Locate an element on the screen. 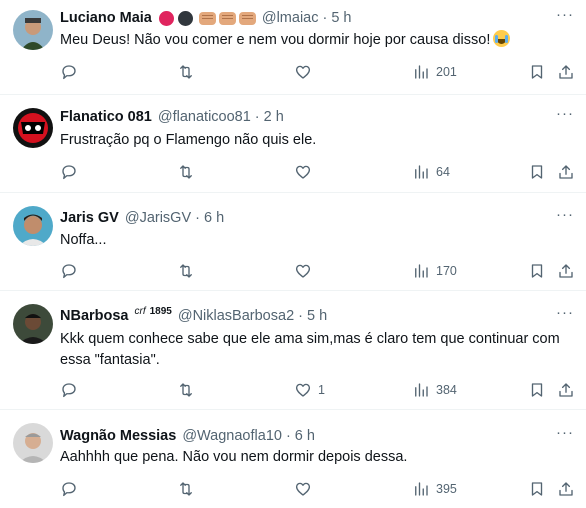 This screenshot has width=586, height=508. loudly-crying-face-emoji is located at coordinates (502, 38).